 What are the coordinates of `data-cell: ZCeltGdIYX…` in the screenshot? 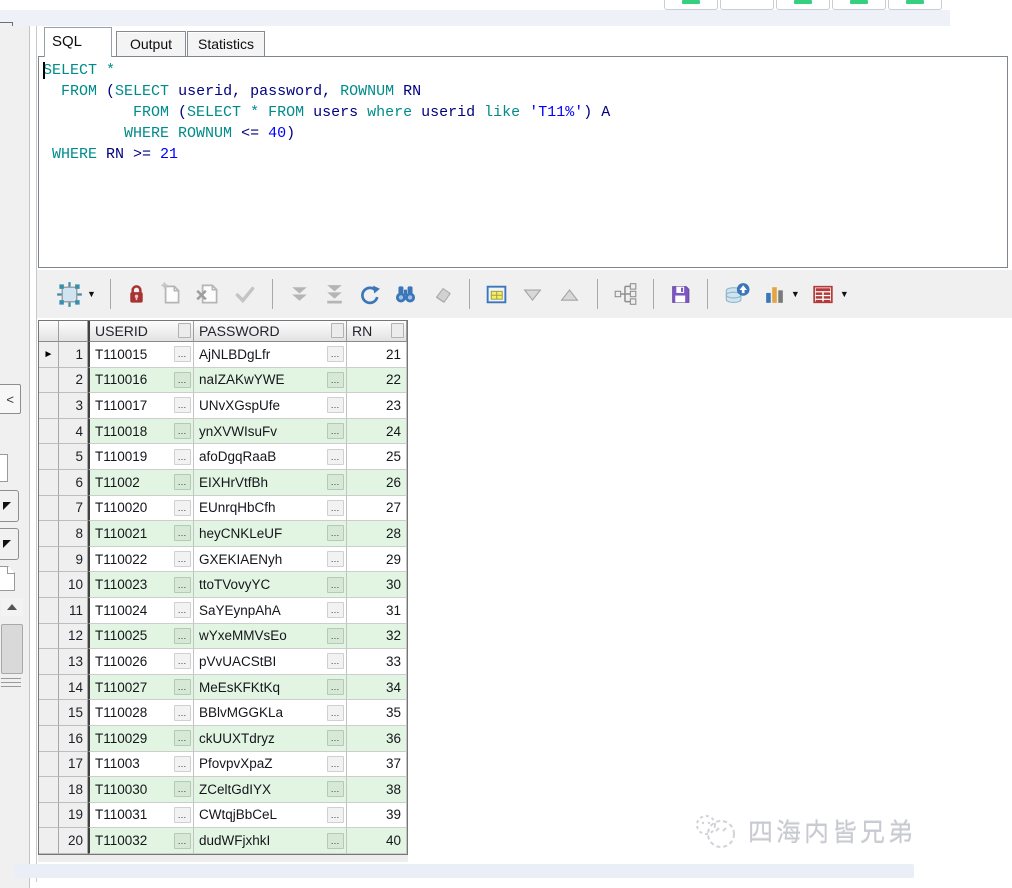 It's located at (270, 790).